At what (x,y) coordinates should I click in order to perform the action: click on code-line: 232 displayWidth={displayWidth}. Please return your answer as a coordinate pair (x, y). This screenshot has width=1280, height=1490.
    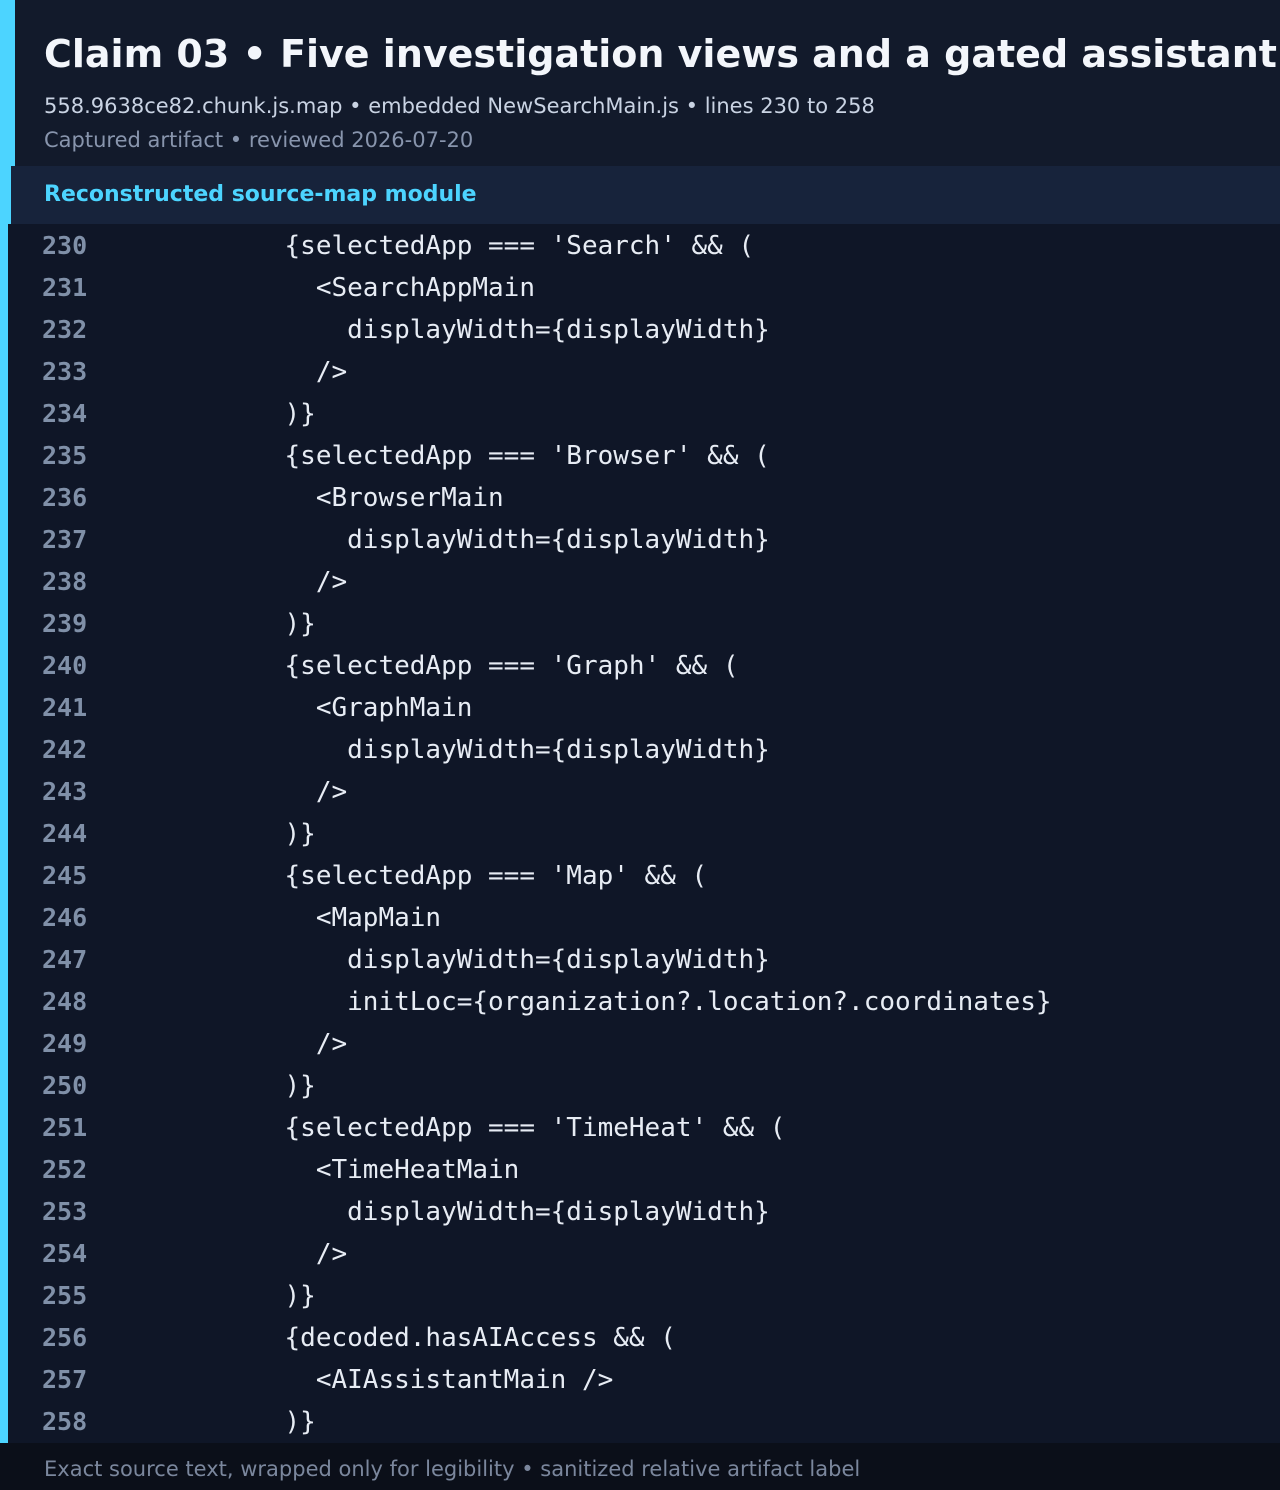
    Looking at the image, I should click on (640, 330).